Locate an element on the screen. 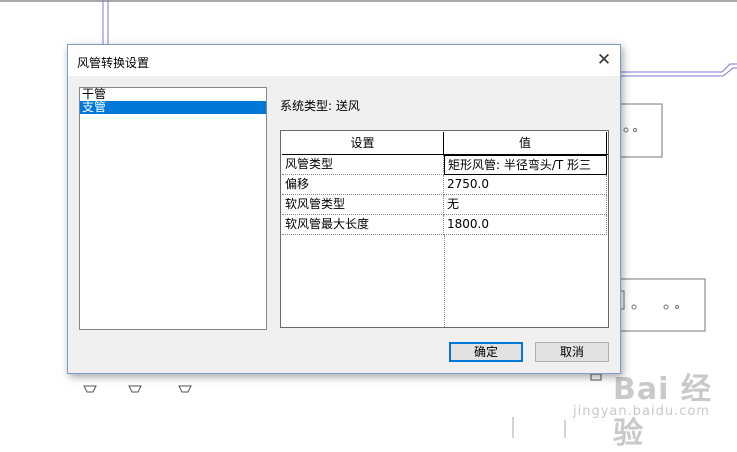  list-item-main-duct: 干管 is located at coordinates (173, 94).